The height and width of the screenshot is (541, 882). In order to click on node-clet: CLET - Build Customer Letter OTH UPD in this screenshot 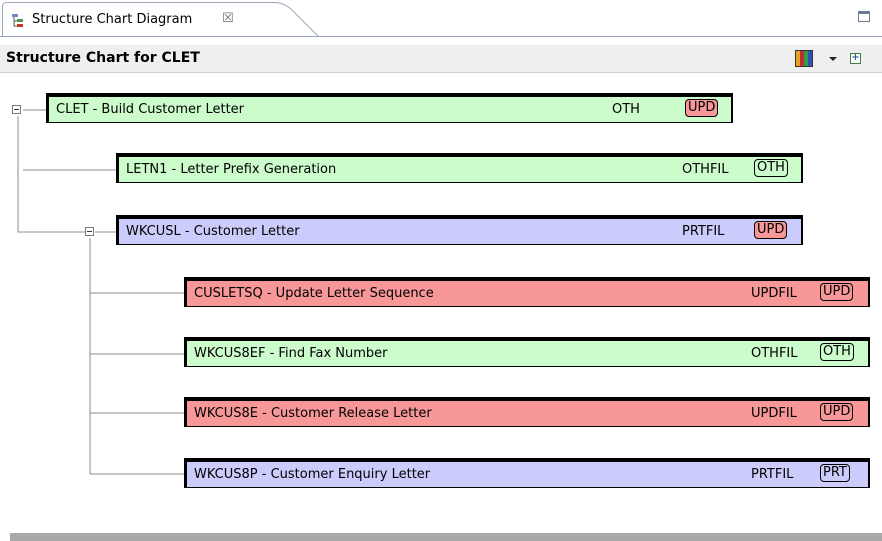, I will do `click(389, 108)`.